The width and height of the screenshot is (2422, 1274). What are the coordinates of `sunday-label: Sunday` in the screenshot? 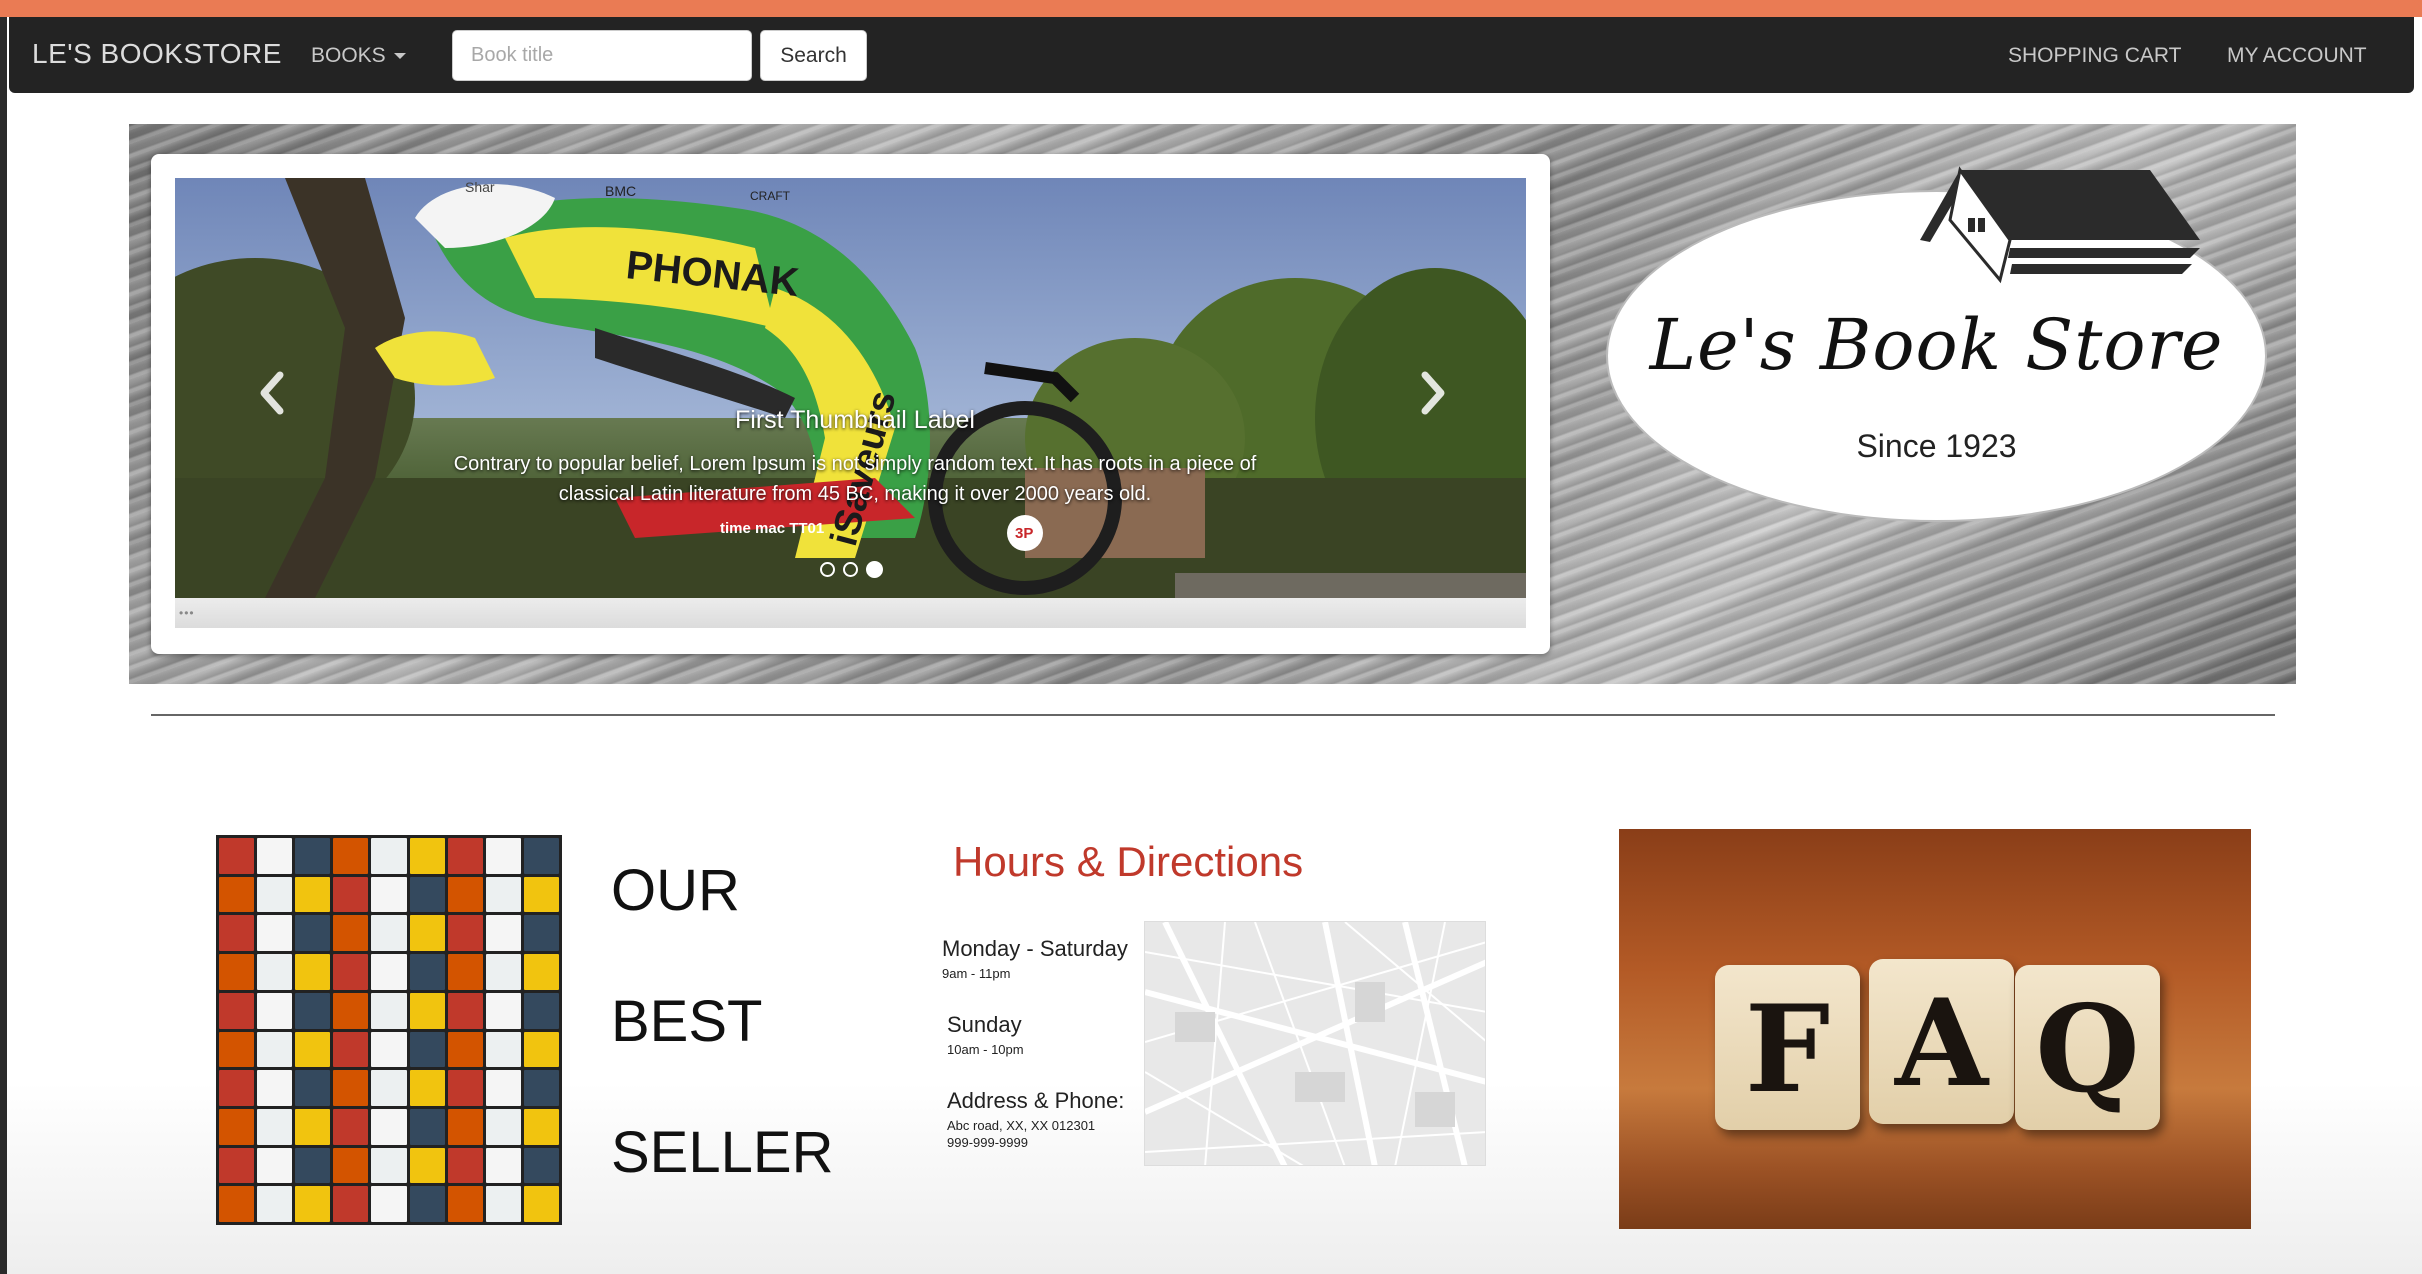 It's located at (984, 1024).